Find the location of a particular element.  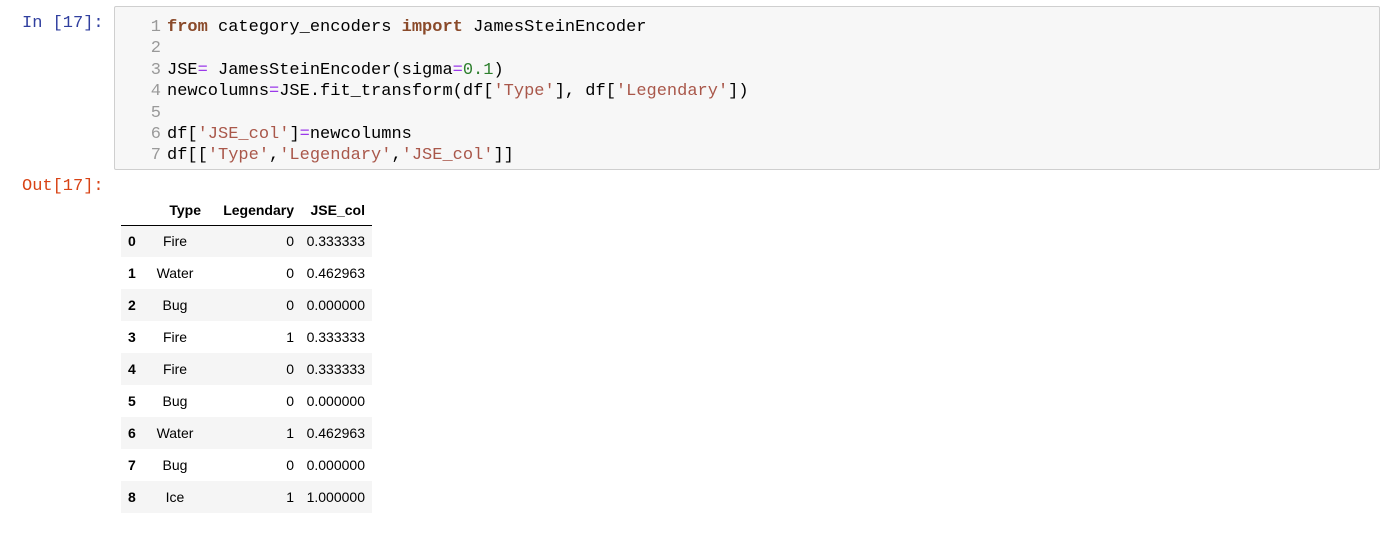

code-token: ) is located at coordinates (498, 70).